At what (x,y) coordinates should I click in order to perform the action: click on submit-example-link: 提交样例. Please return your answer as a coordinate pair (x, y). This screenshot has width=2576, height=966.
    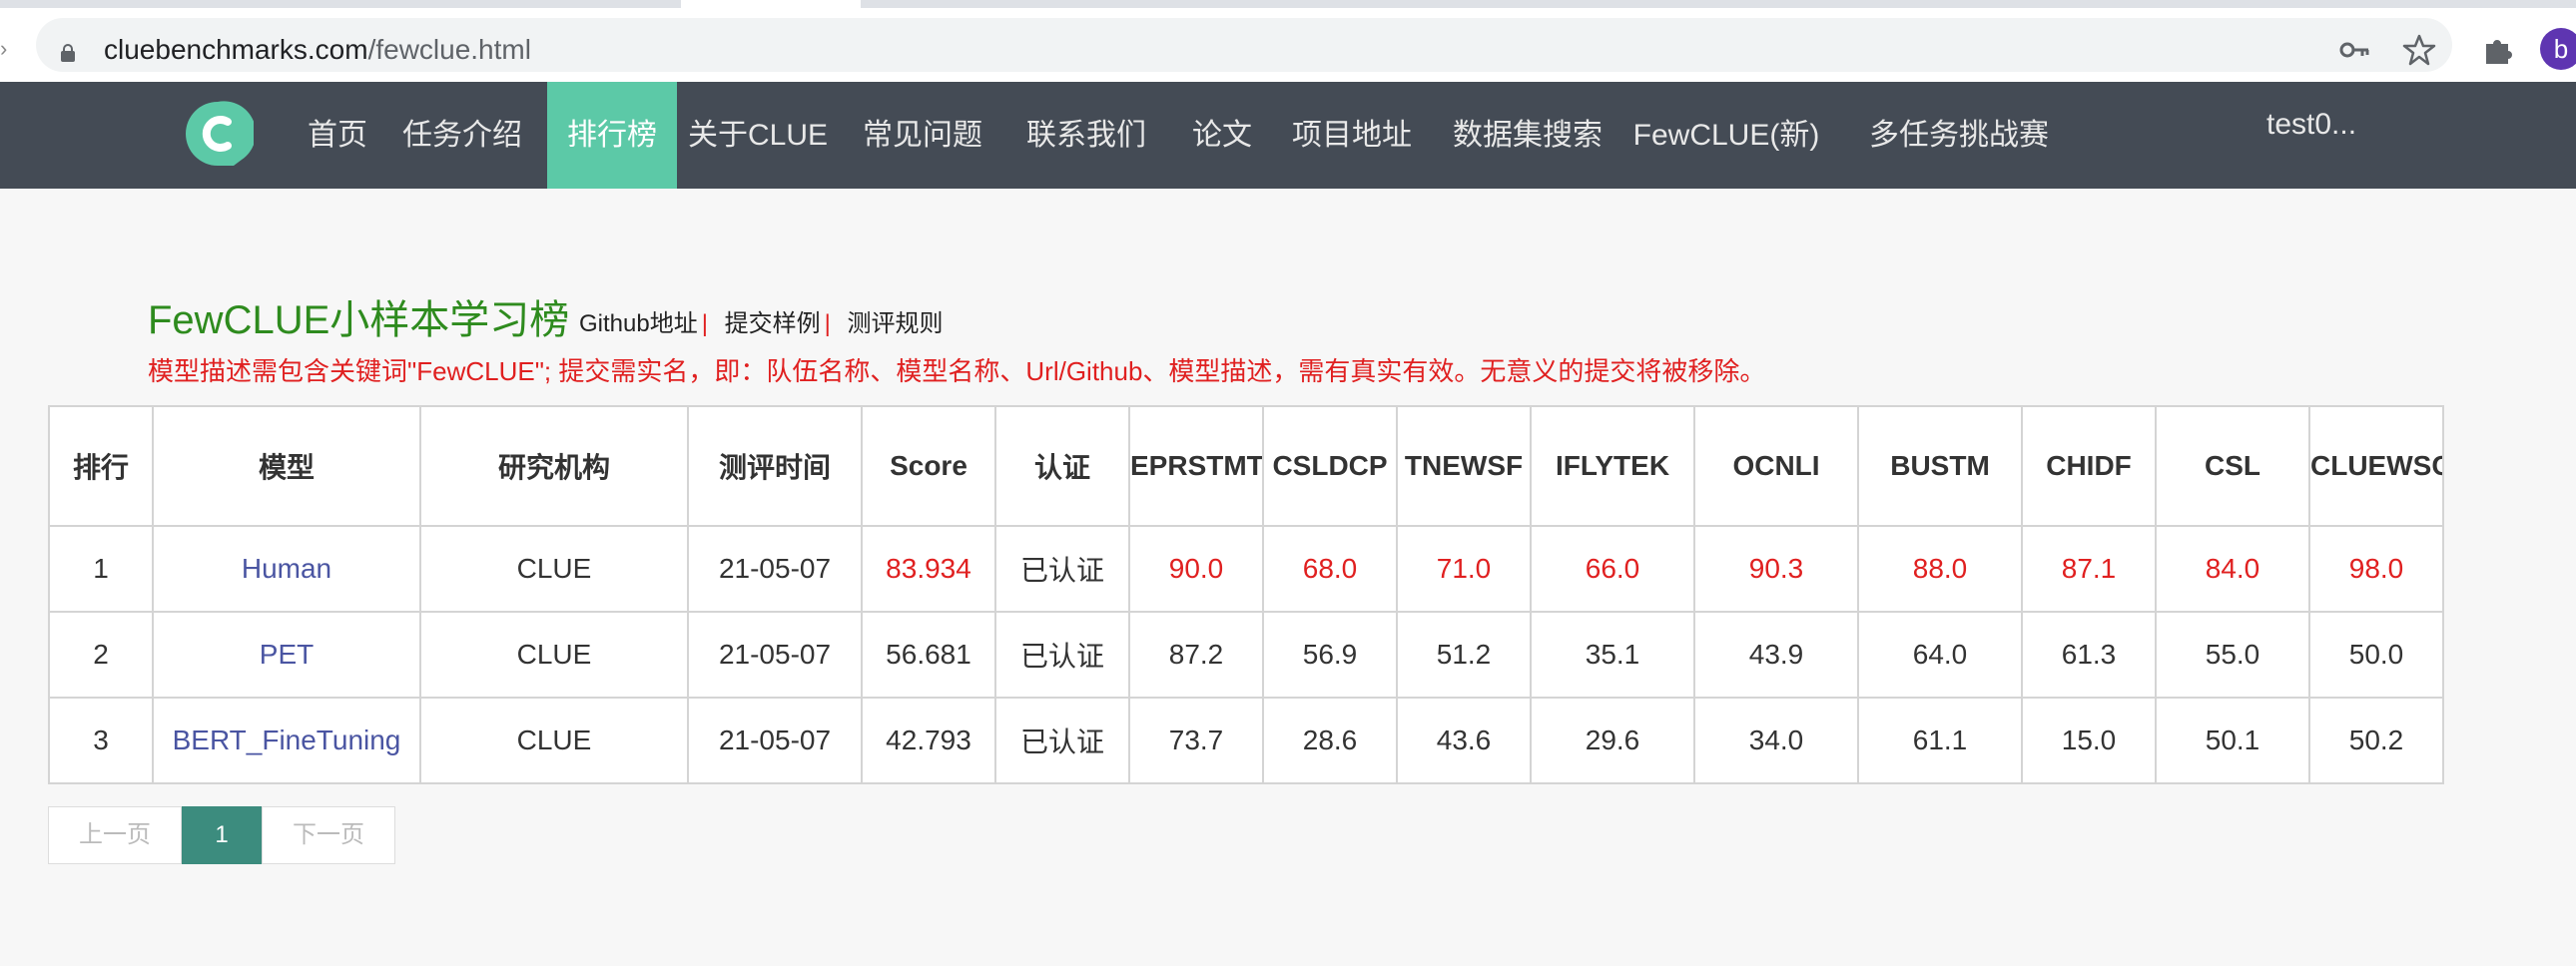
    Looking at the image, I should click on (773, 323).